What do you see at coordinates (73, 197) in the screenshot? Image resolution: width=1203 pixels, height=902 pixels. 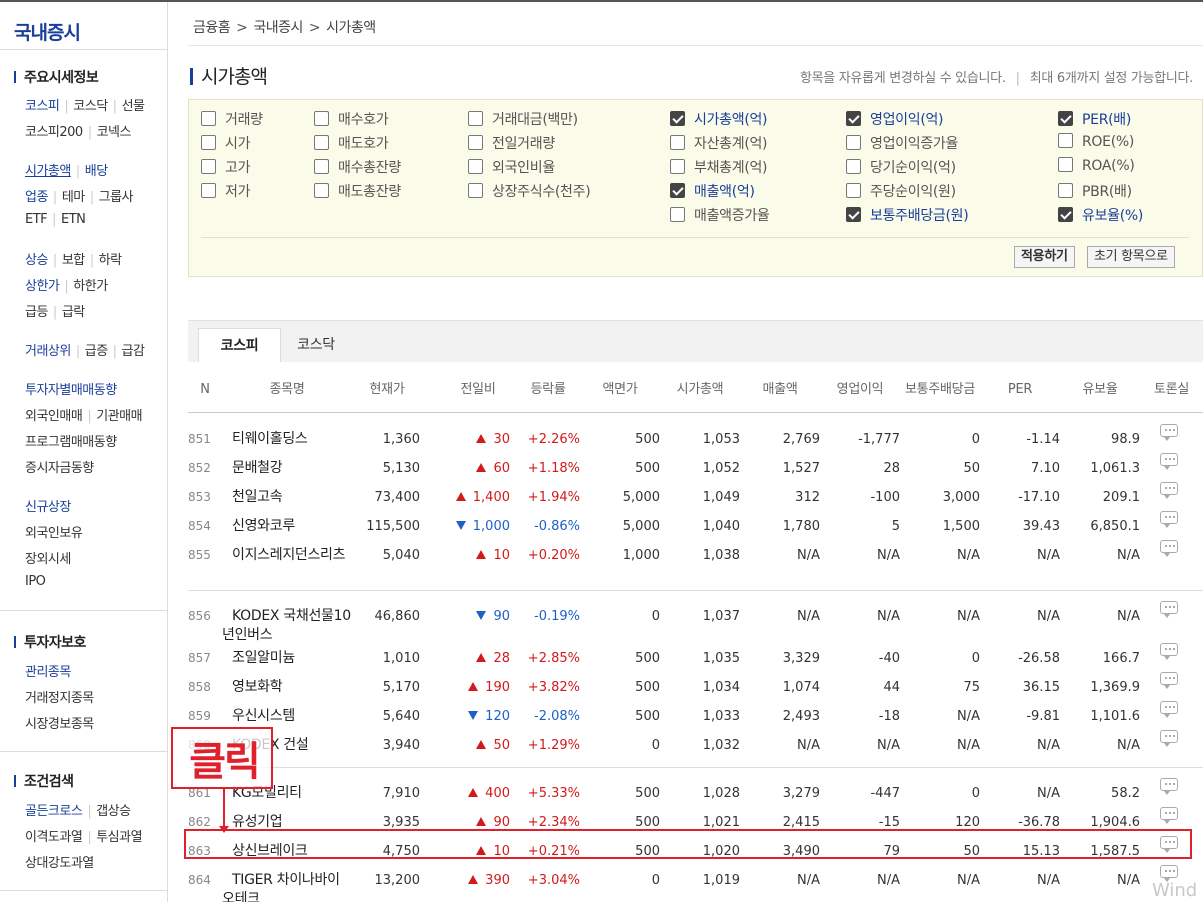 I see `sidebar-link: 테마` at bounding box center [73, 197].